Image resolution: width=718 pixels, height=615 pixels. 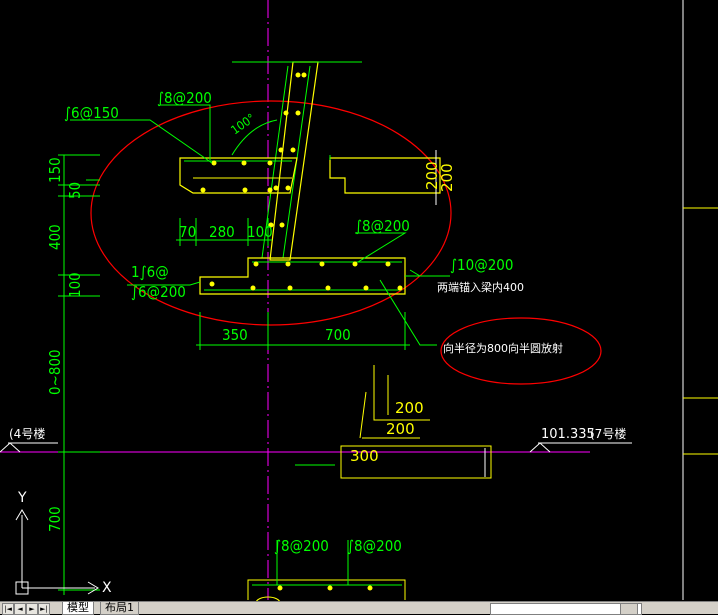 I want to click on label-s8-200-mid: ∫8@200, so click(x=382, y=226).